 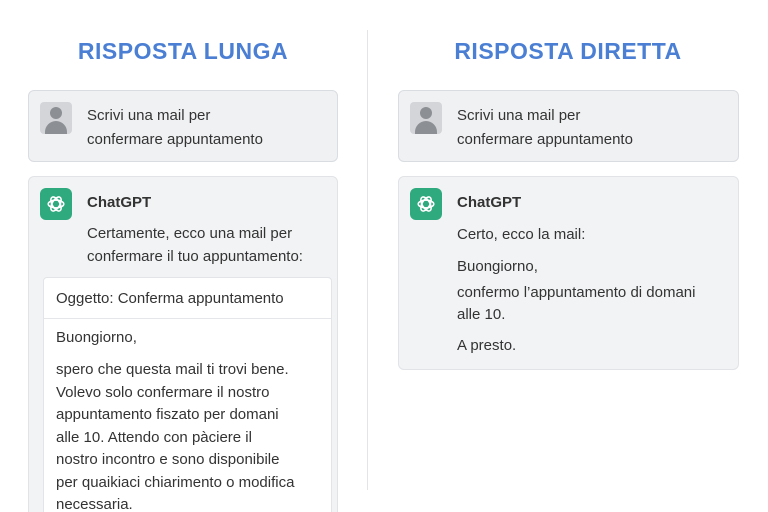 What do you see at coordinates (167, 414) in the screenshot?
I see `email-body-line: appuntamento fiszato per domani` at bounding box center [167, 414].